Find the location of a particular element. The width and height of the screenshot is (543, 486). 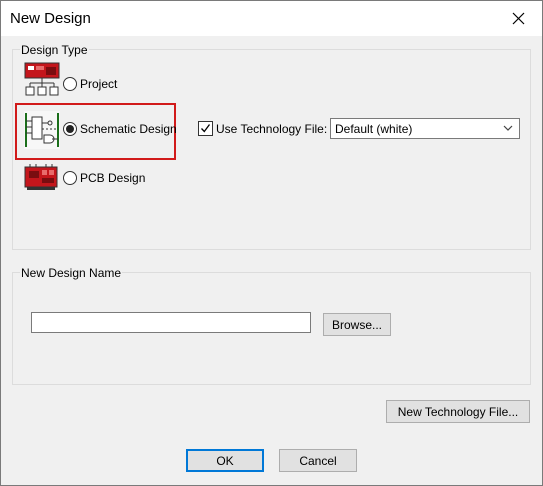

project-label: Project is located at coordinates (98, 84).